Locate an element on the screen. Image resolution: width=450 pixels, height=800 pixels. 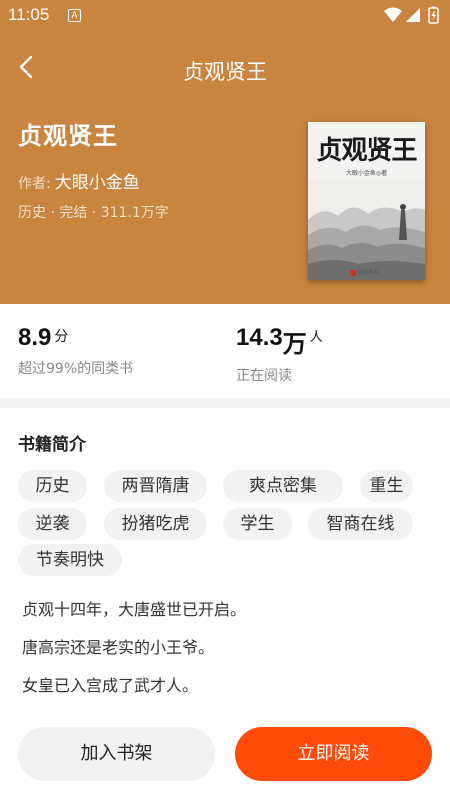
readers-unit: 万 is located at coordinates (294, 344).